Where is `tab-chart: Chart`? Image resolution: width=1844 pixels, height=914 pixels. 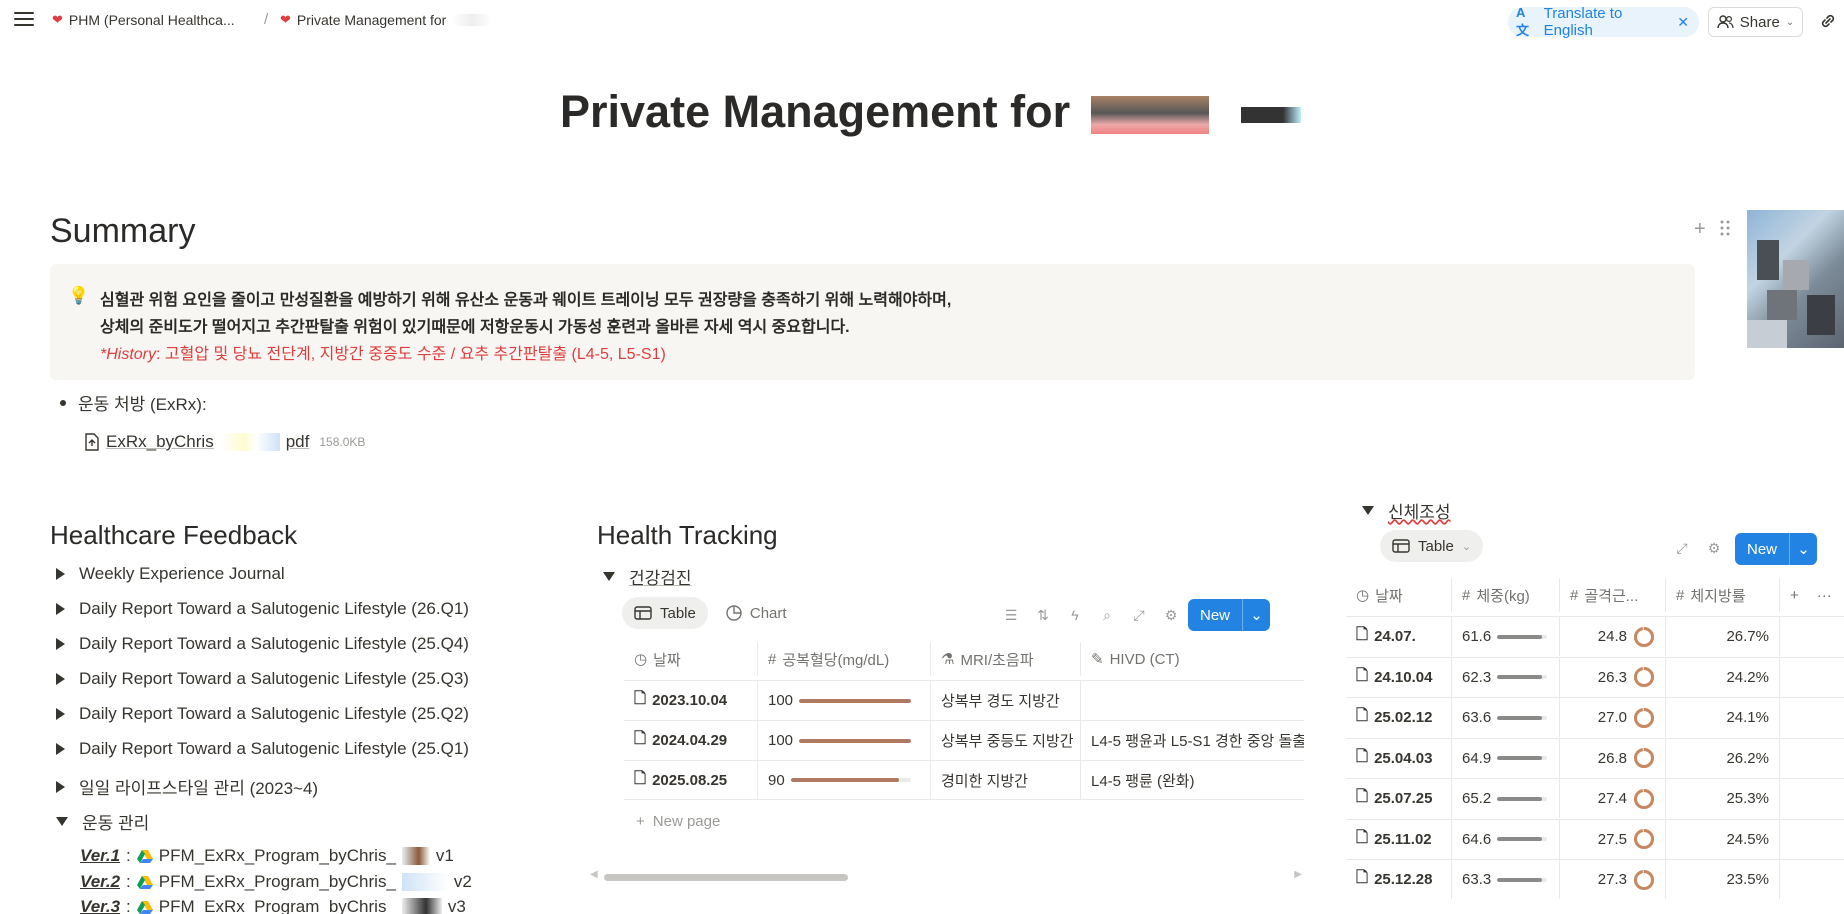 tab-chart: Chart is located at coordinates (756, 613).